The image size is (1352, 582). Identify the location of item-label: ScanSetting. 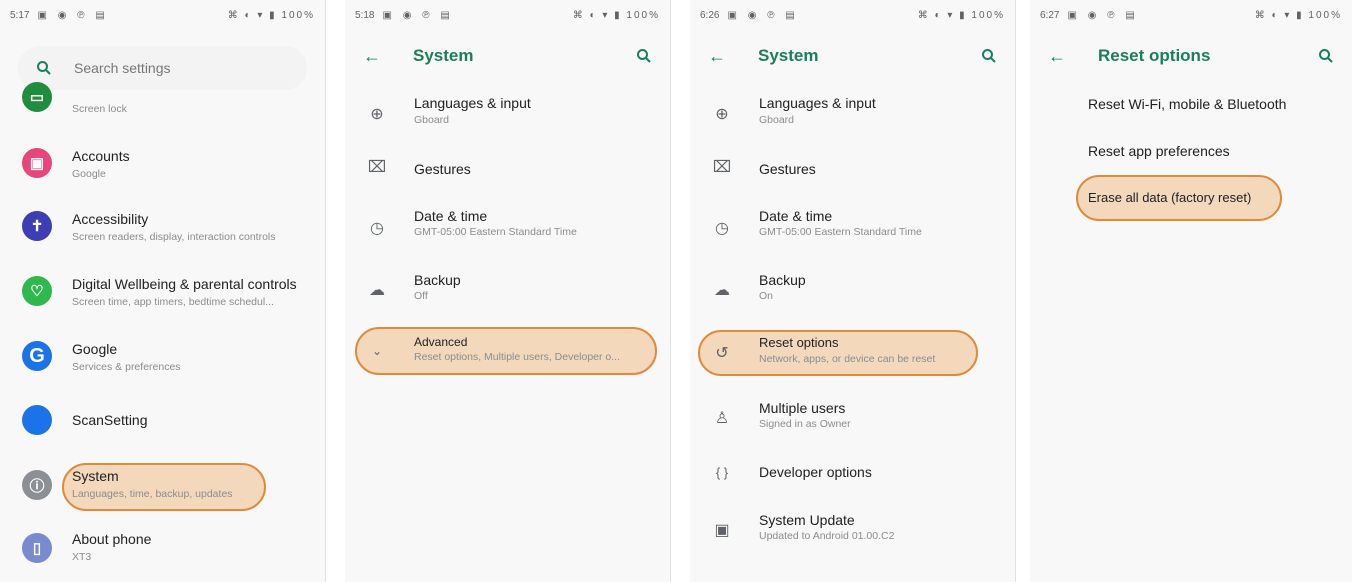
(110, 420).